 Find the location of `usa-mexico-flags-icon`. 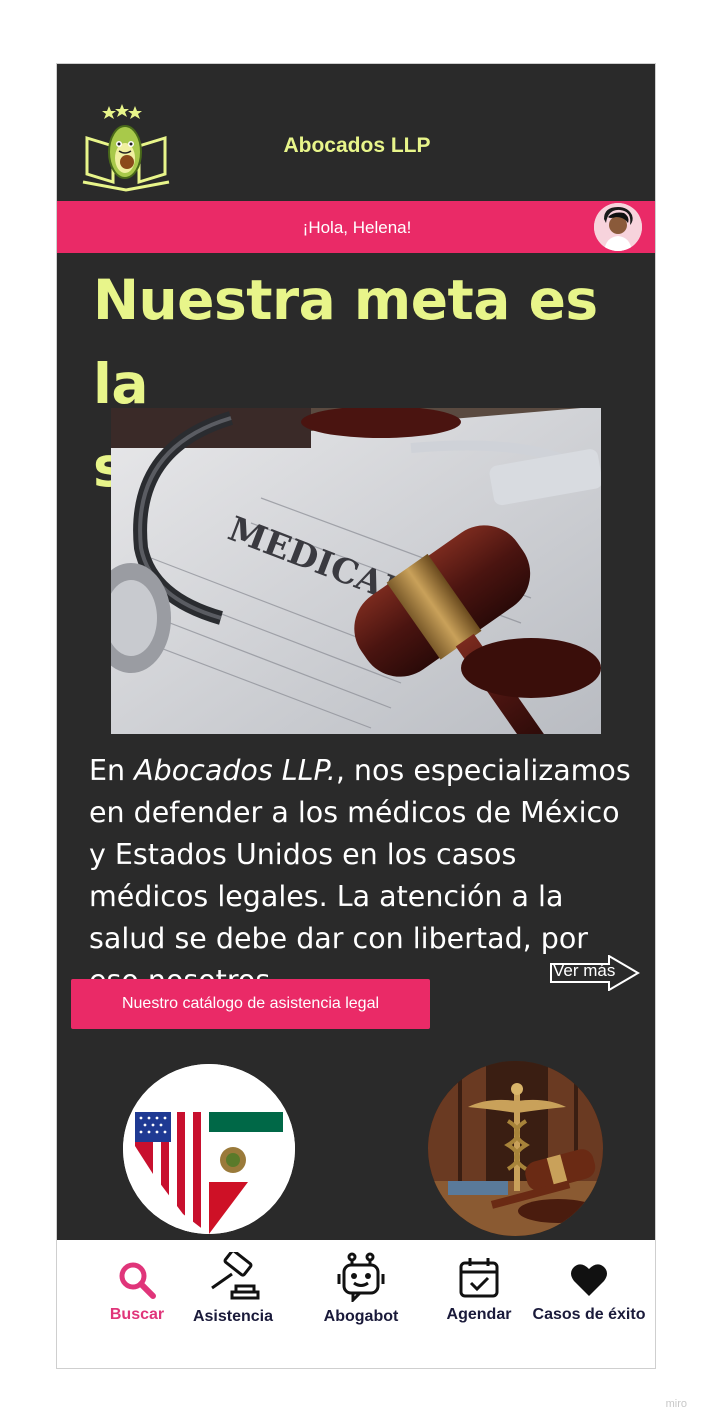

usa-mexico-flags-icon is located at coordinates (209, 1149).